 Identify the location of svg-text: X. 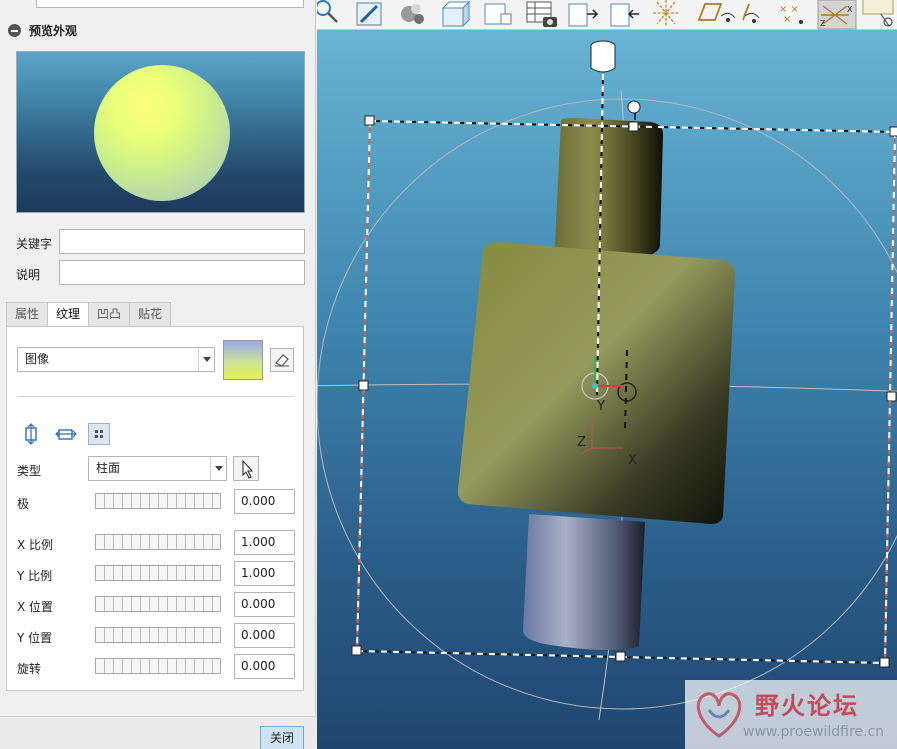
(850, 9).